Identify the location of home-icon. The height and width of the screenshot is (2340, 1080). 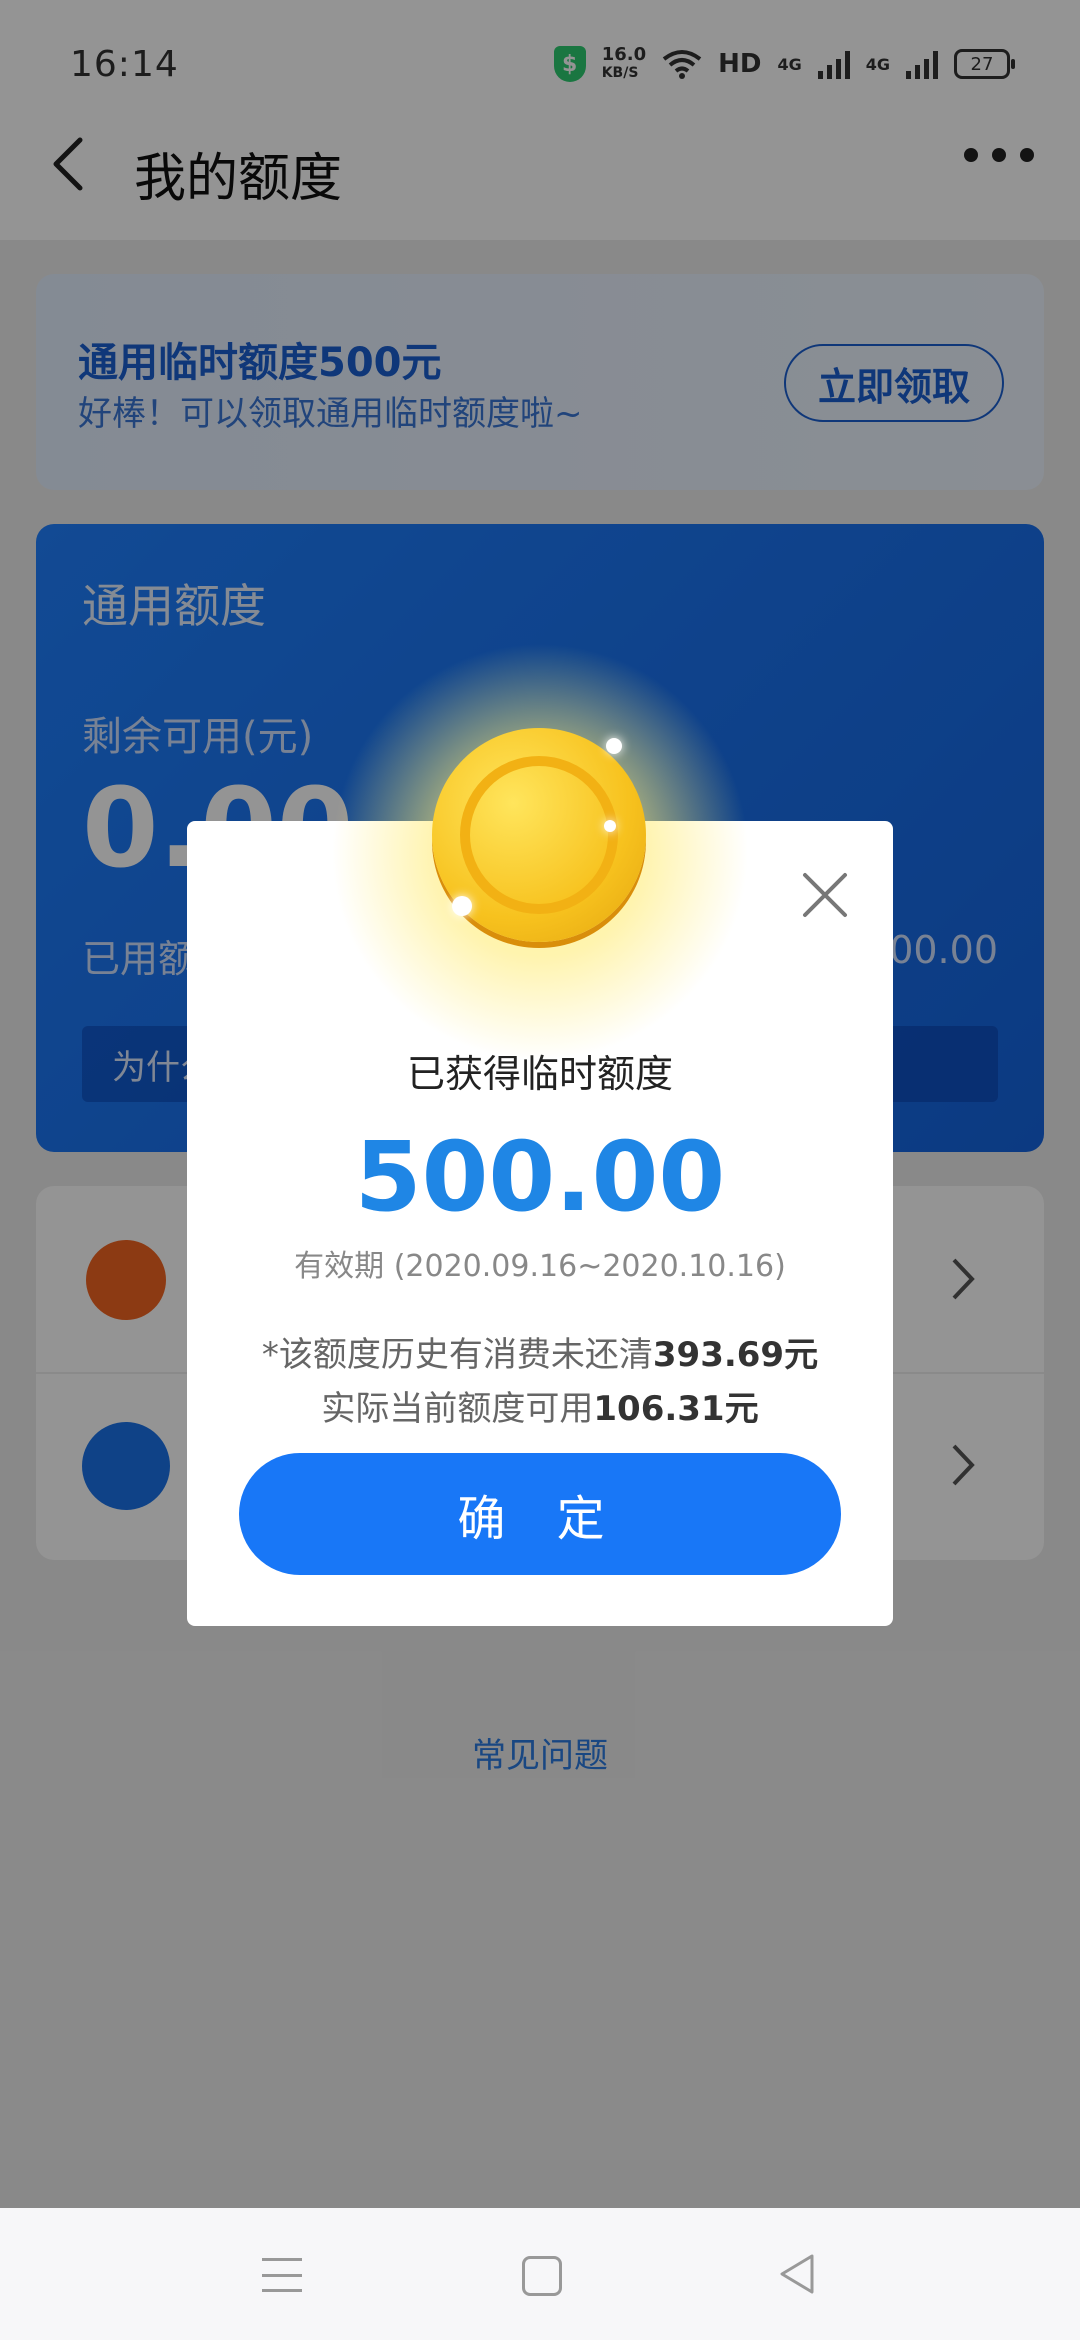
(542, 2276).